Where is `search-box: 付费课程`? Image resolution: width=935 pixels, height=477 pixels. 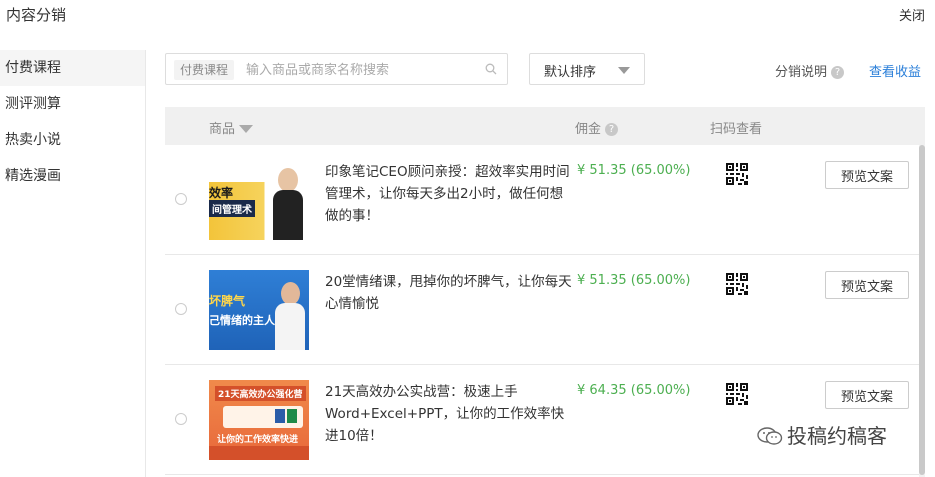
search-box: 付费课程 is located at coordinates (336, 69).